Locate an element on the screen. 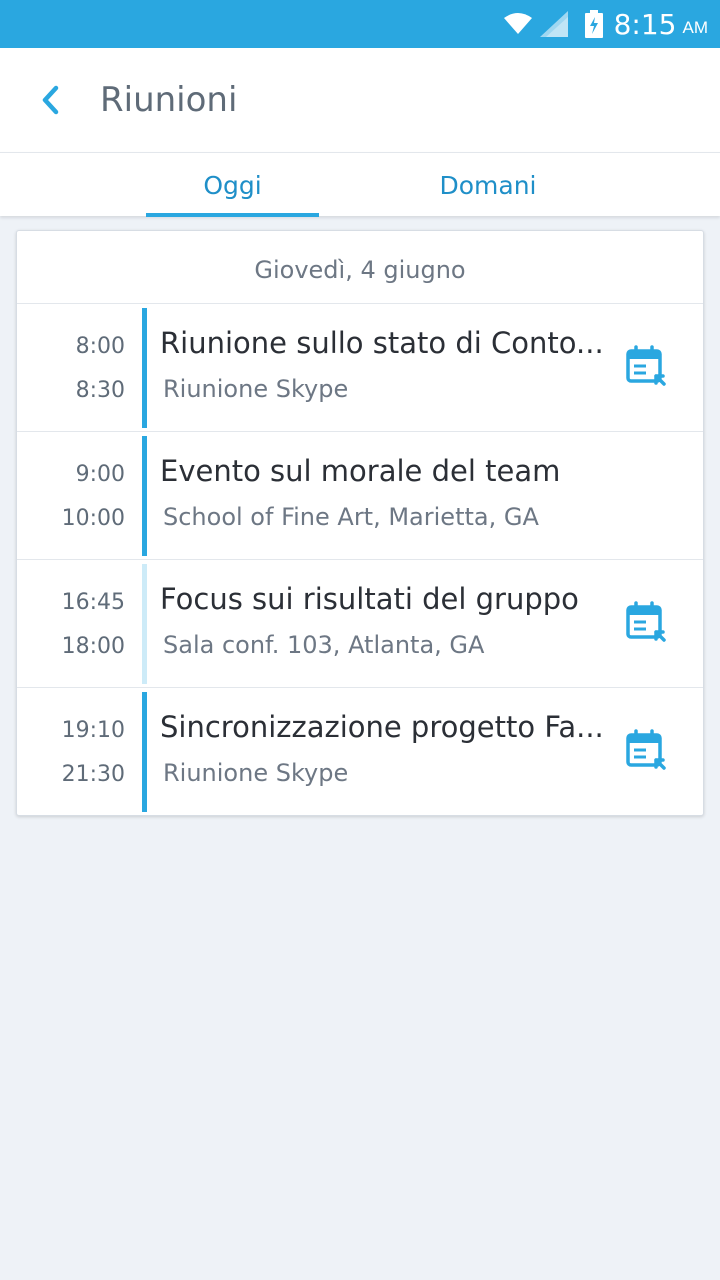  wifi-icon is located at coordinates (517, 23).